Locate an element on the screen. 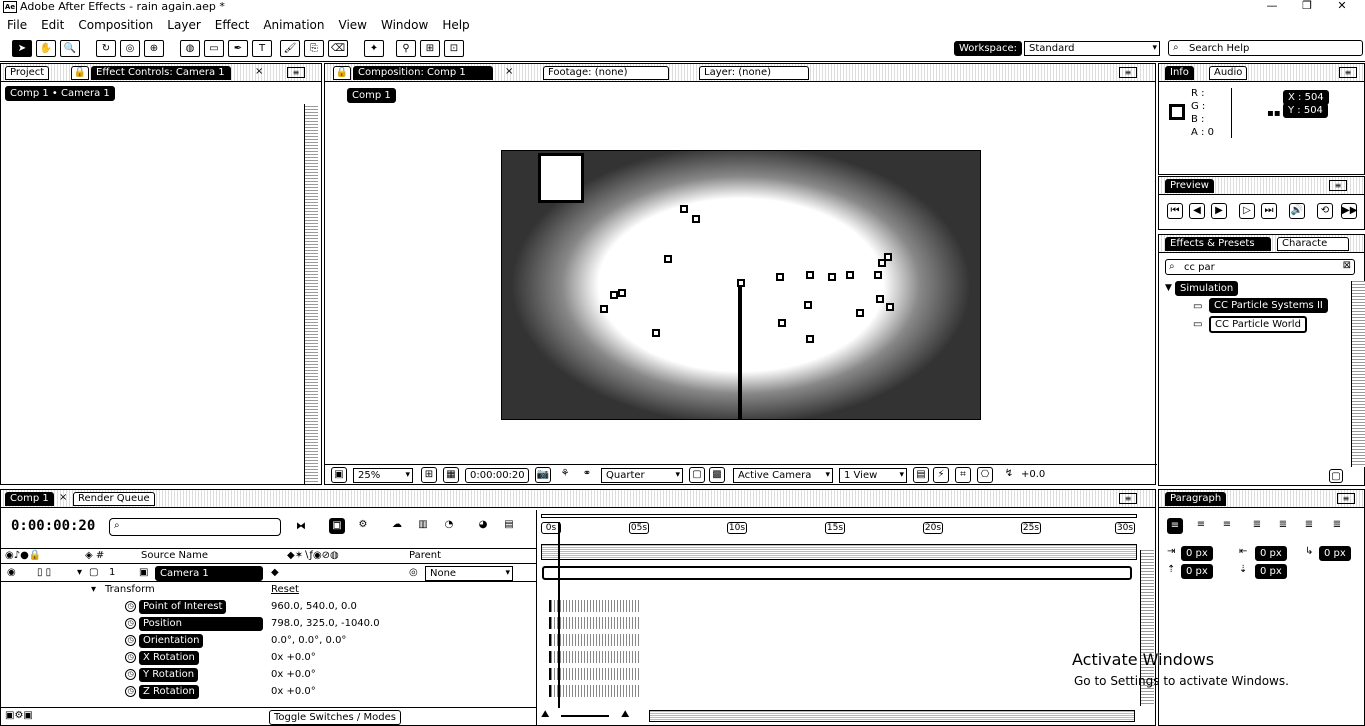 The width and height of the screenshot is (1365, 726). menu-composition: Composition is located at coordinates (115, 25).